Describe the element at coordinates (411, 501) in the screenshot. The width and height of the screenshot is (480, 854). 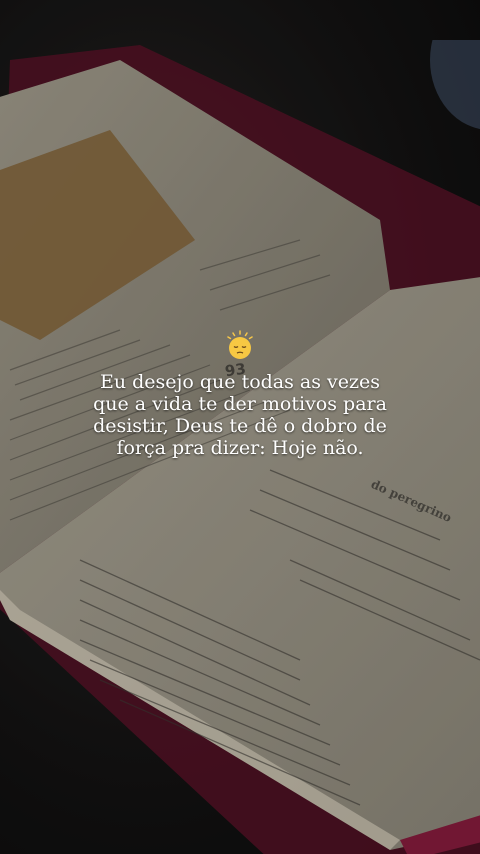
I see `page-heading: do peregrino` at that location.